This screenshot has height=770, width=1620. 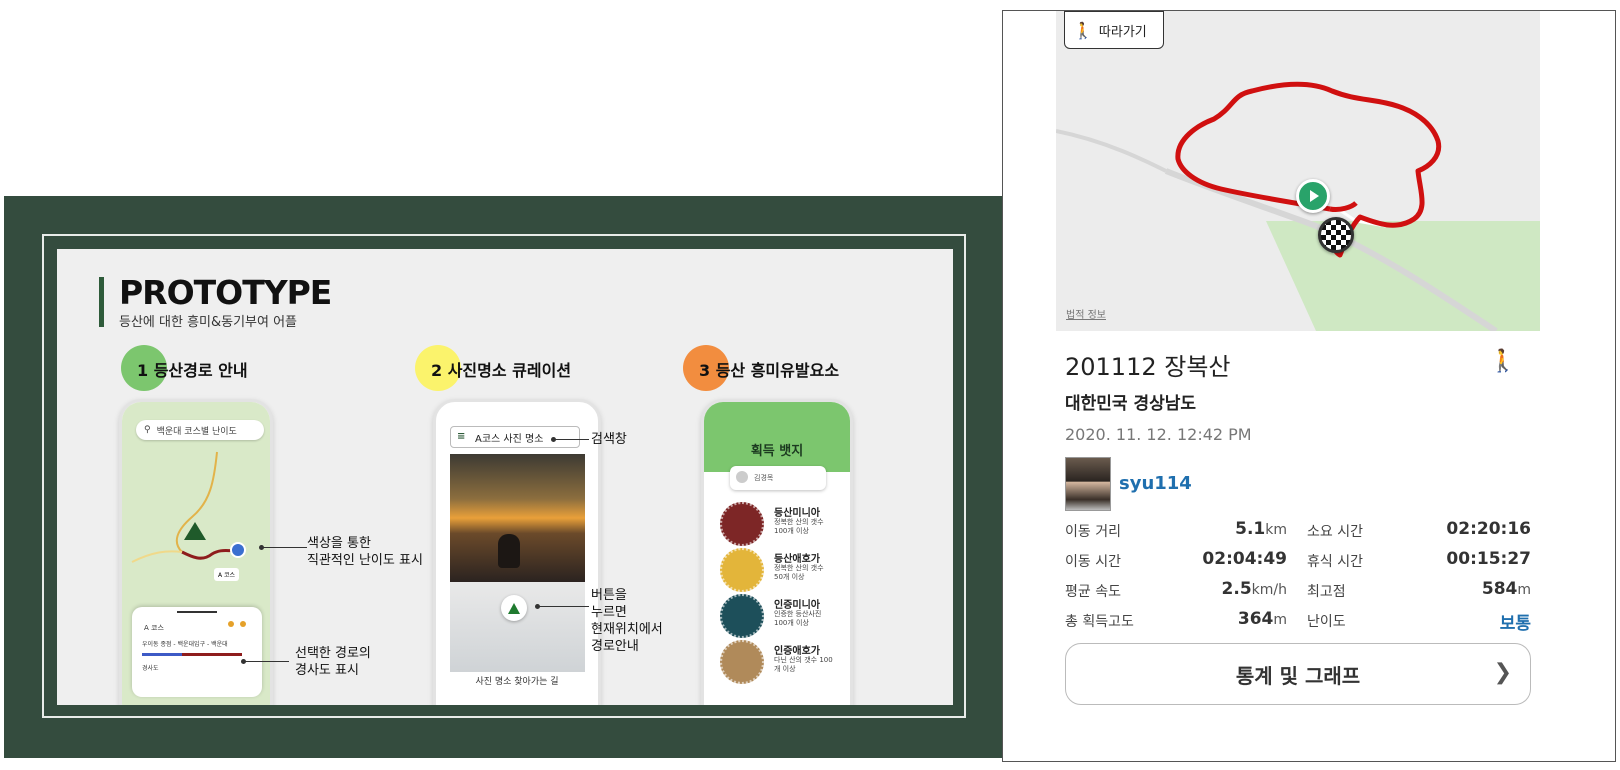 I want to click on hiker-silhouette, so click(x=509, y=551).